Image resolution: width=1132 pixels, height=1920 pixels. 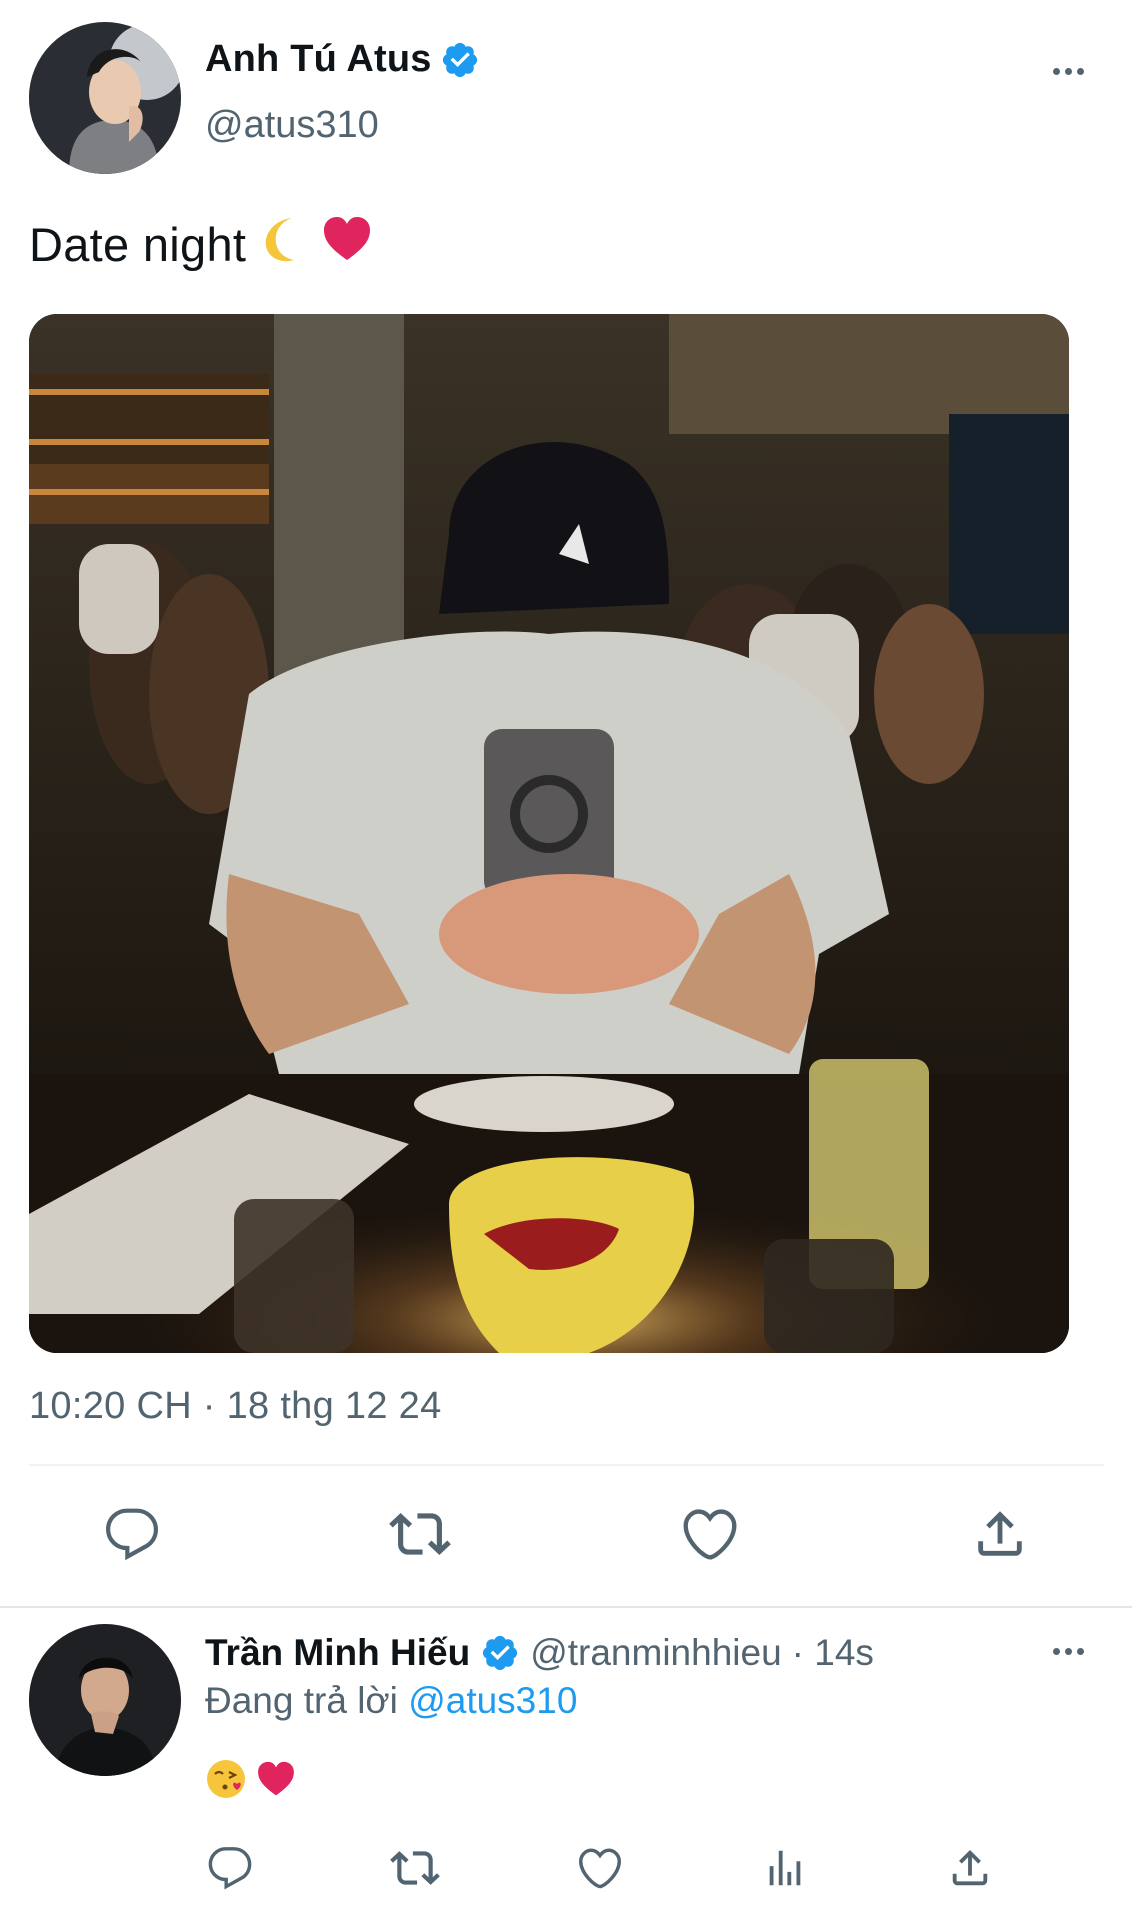 I want to click on tweet-text-content: Date night, so click(x=138, y=244).